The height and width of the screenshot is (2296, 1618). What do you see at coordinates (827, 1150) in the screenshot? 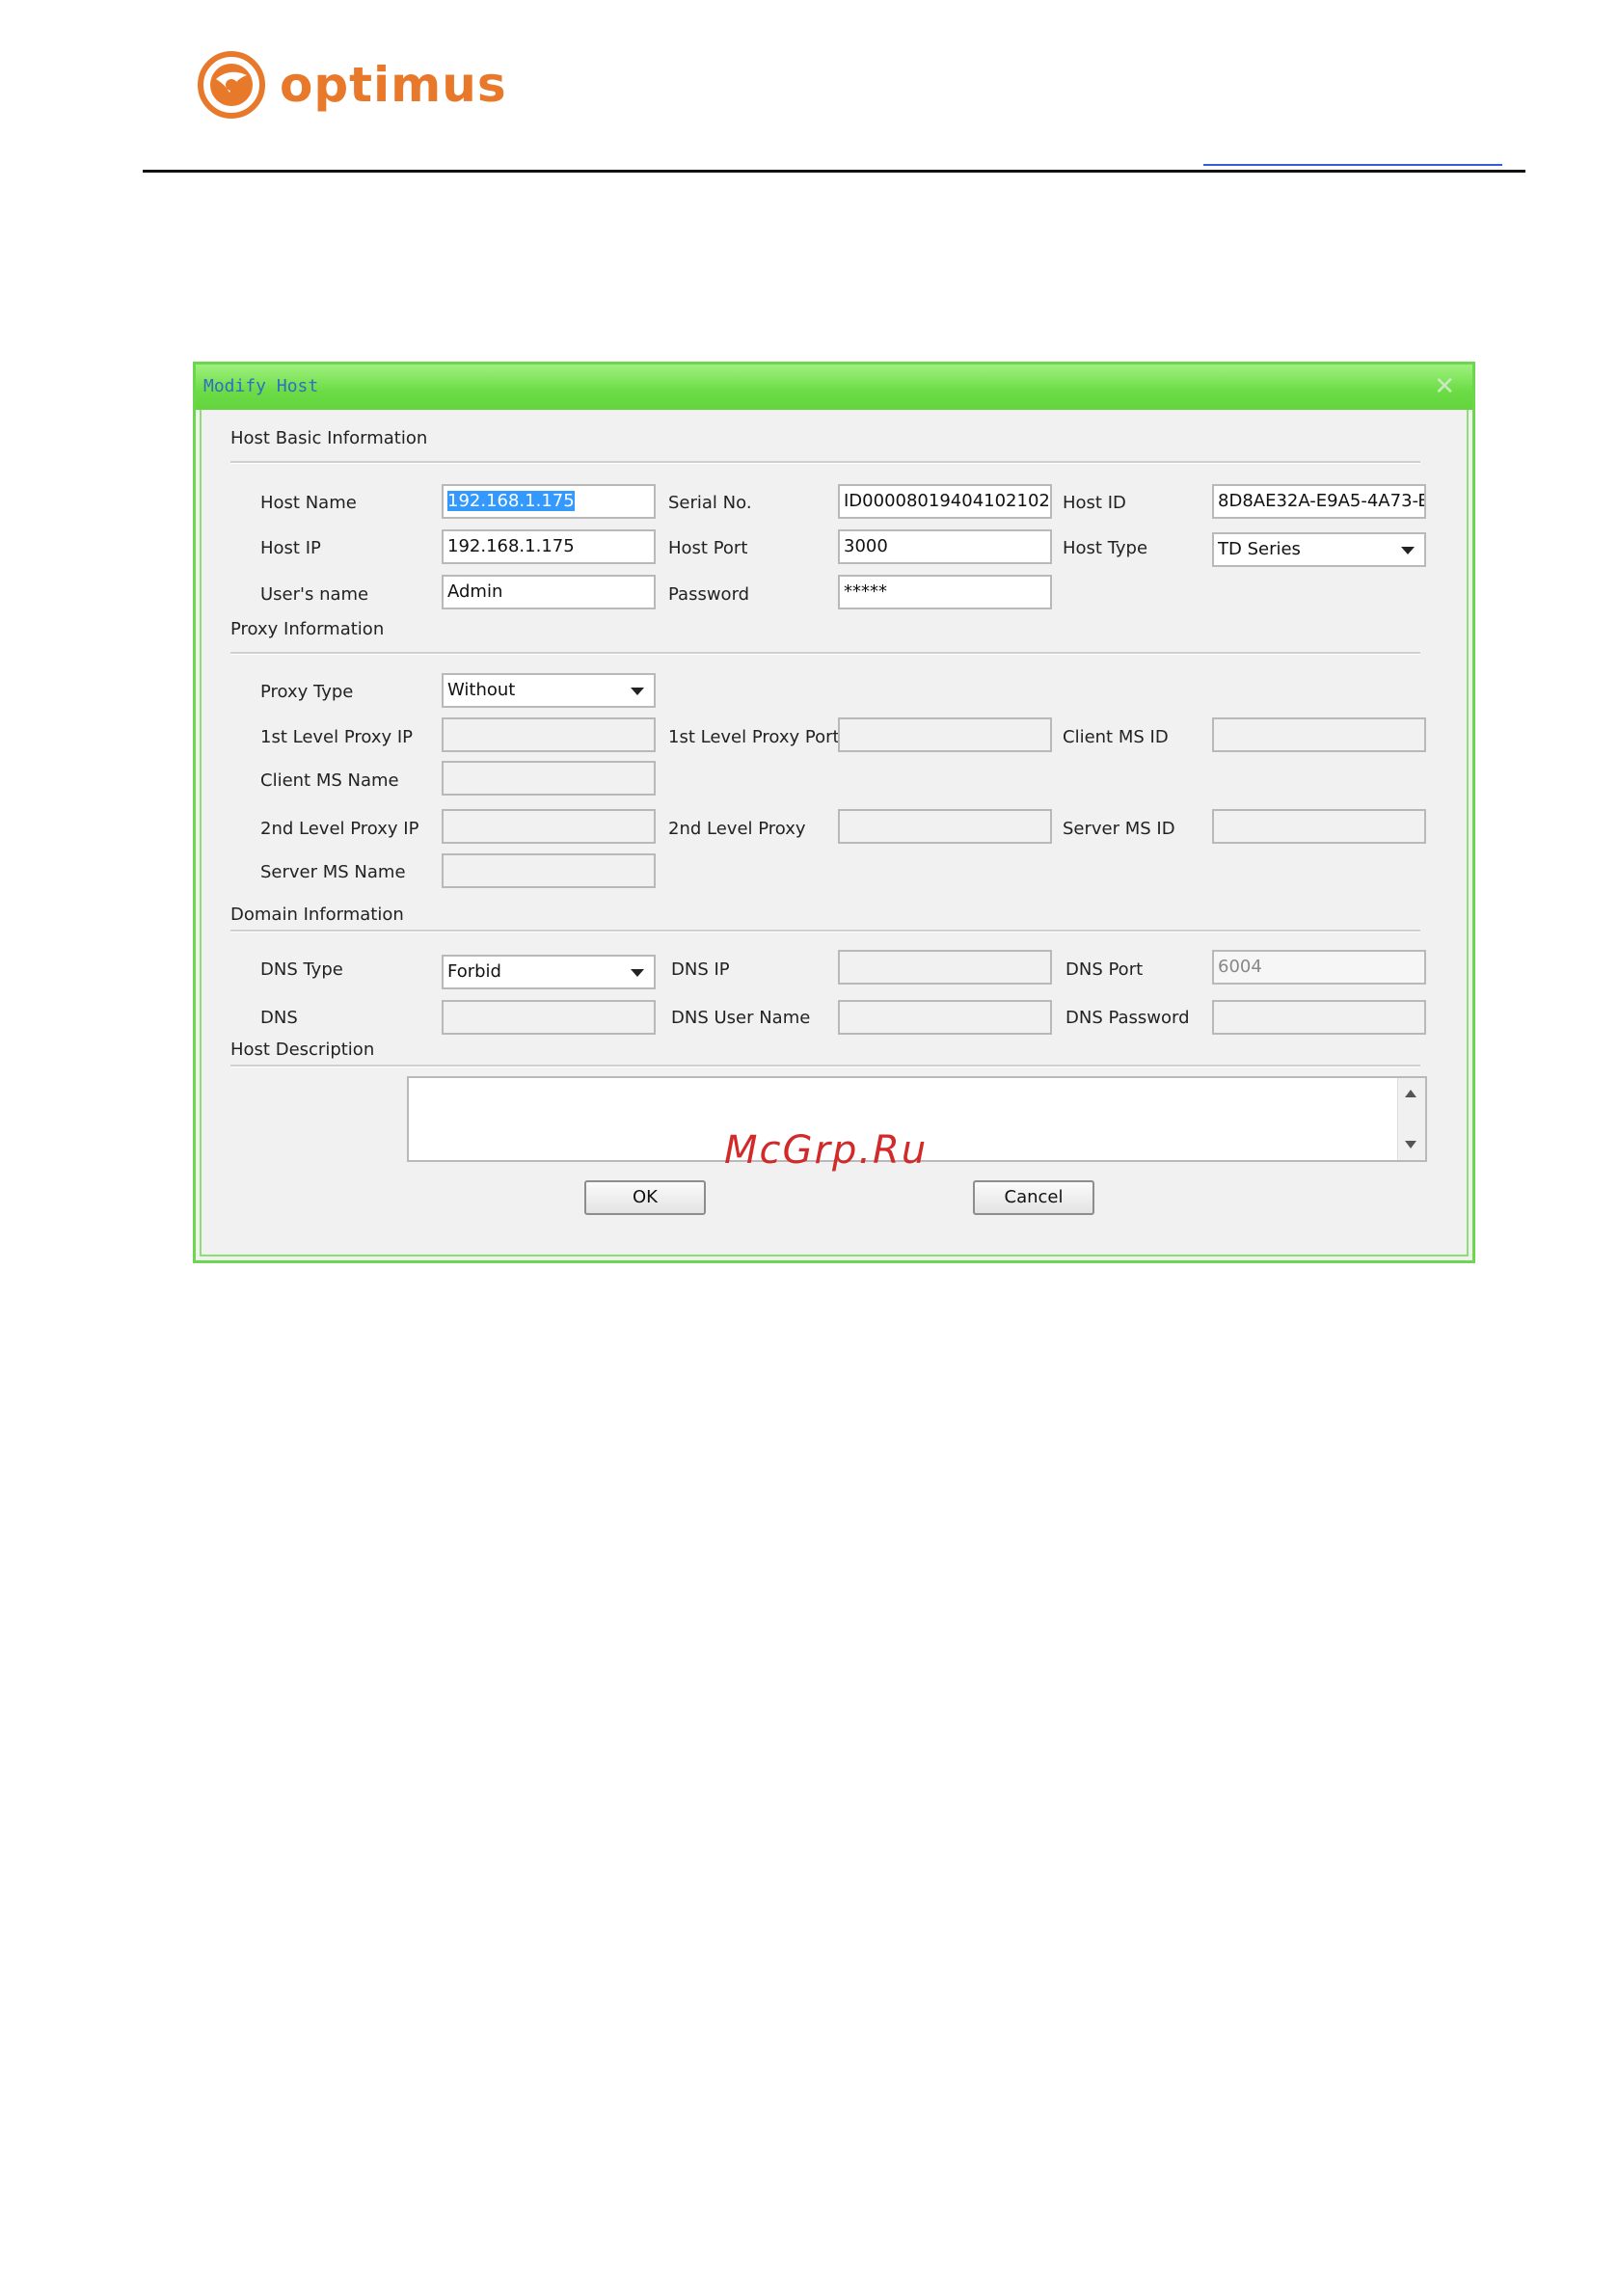
I see `watermark-text: McGrp.Ru` at bounding box center [827, 1150].